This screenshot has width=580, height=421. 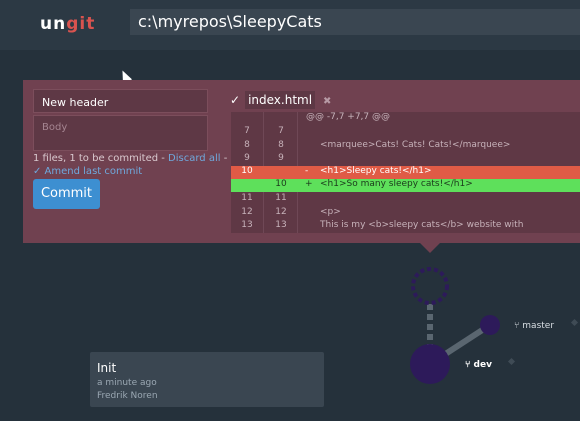 What do you see at coordinates (534, 326) in the screenshot?
I see `branch-label-master: ⑂ master` at bounding box center [534, 326].